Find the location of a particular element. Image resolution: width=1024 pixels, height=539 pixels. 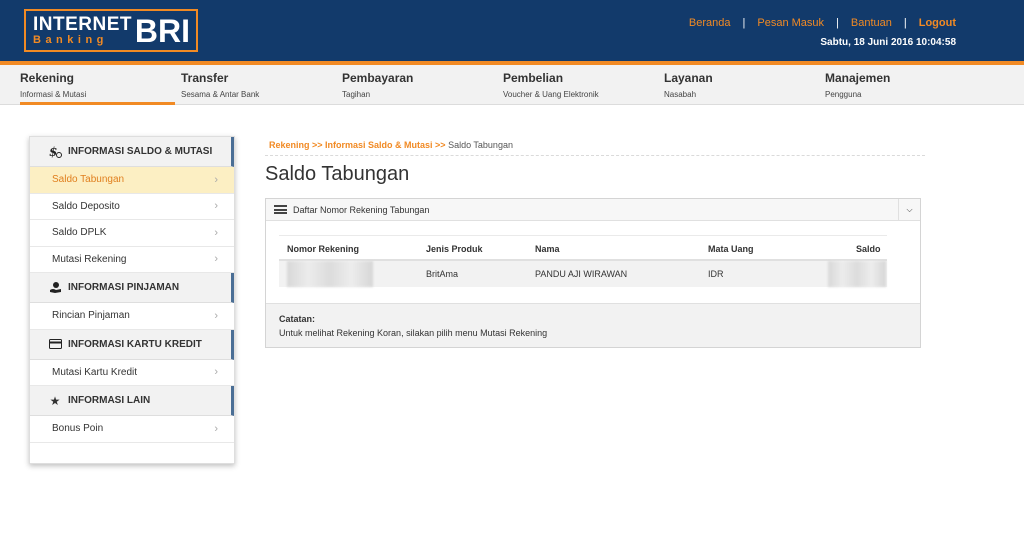

sidebar-item-label: Saldo DPLK is located at coordinates (79, 233).